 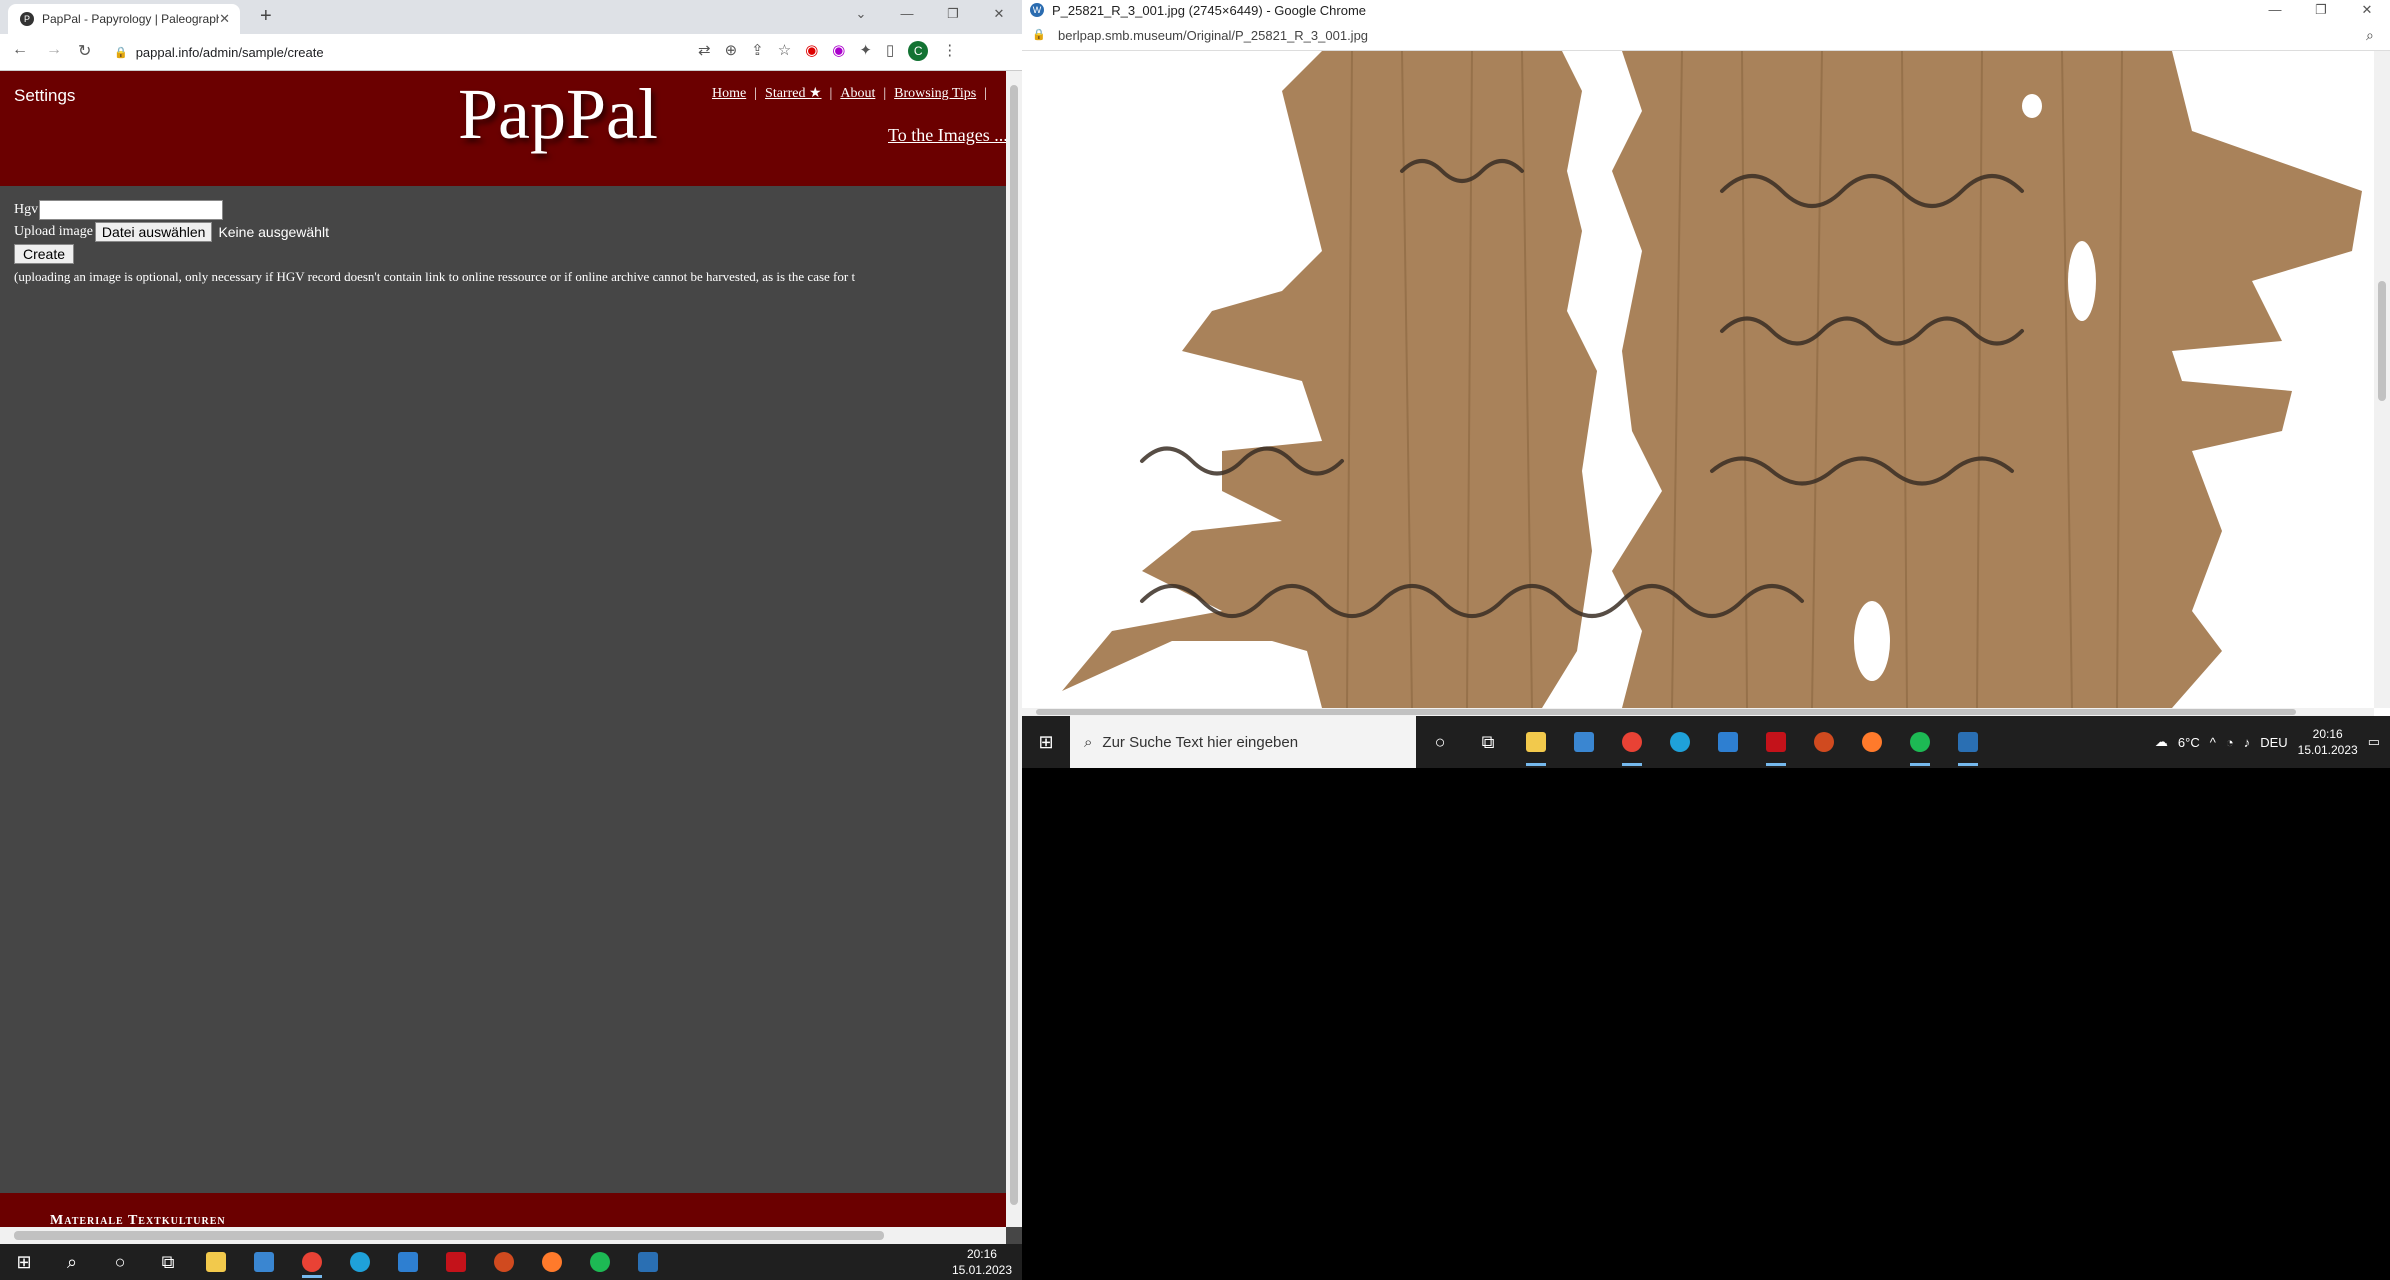 What do you see at coordinates (838, 51) in the screenshot?
I see `extension-purple-icon: ◉` at bounding box center [838, 51].